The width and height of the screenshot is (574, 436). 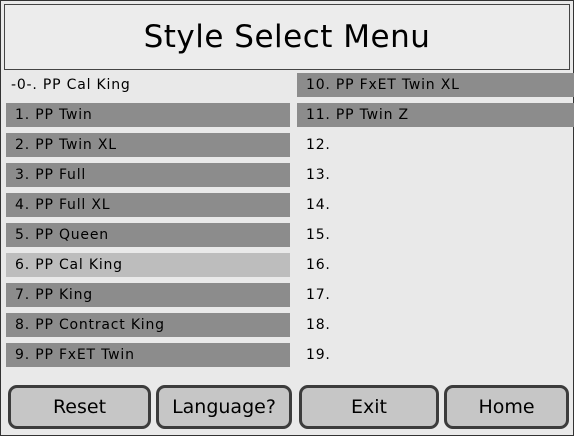 I want to click on style-item-14: 14., so click(x=435, y=205).